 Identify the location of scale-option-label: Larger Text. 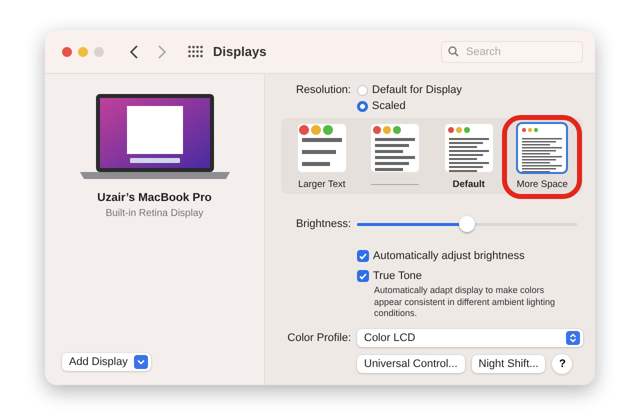
(322, 184).